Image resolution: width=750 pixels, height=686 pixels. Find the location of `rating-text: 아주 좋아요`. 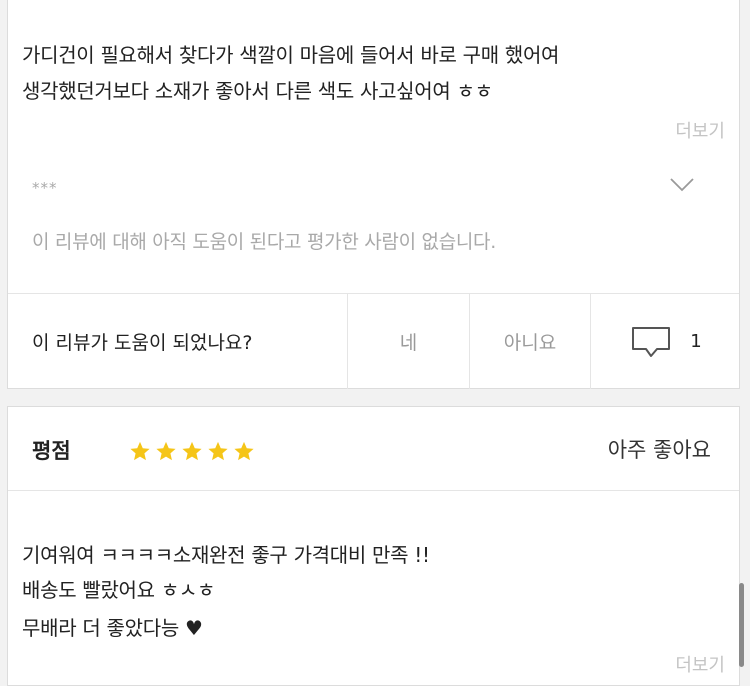

rating-text: 아주 좋아요 is located at coordinates (659, 450).